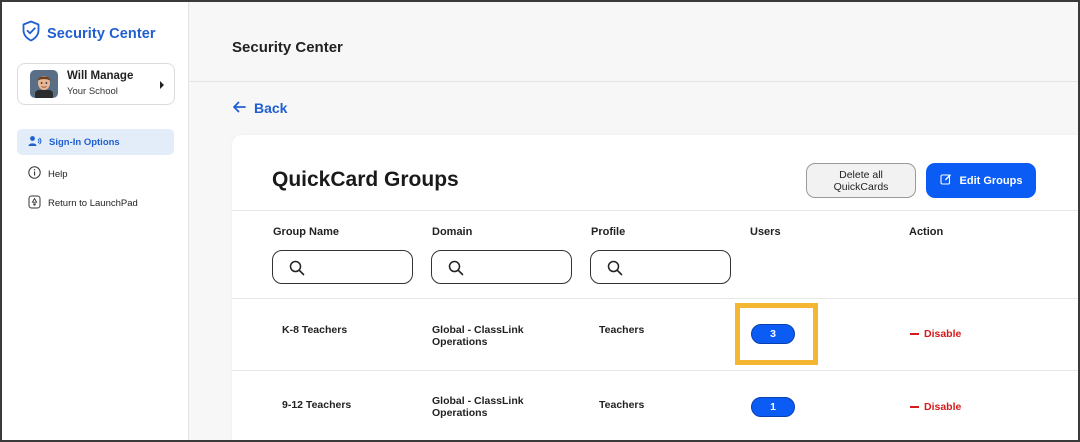 This screenshot has height=442, width=1080. Describe the element at coordinates (633, 42) in the screenshot. I see `header: Security Center` at that location.